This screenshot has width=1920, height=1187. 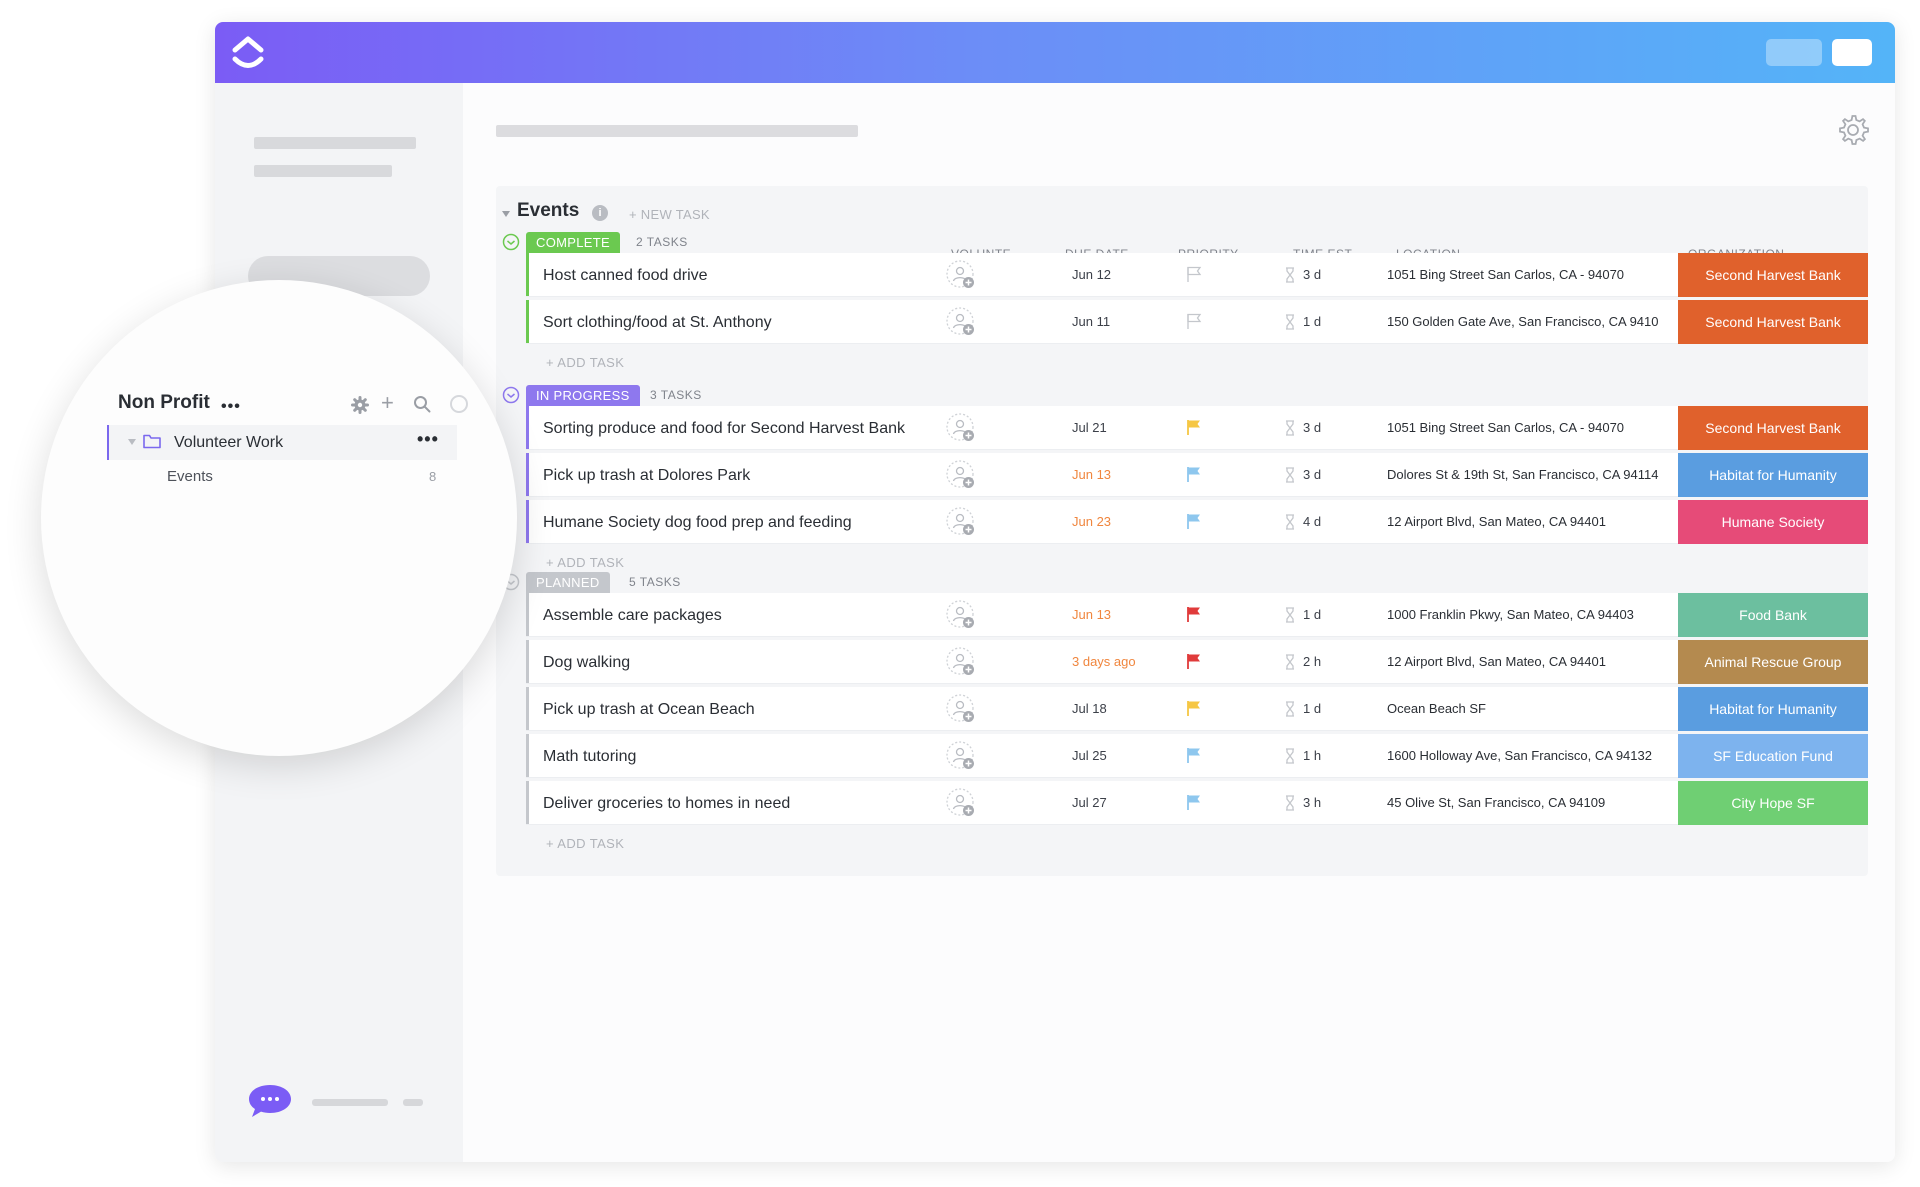 What do you see at coordinates (1853, 130) in the screenshot?
I see `settings-gear-icon` at bounding box center [1853, 130].